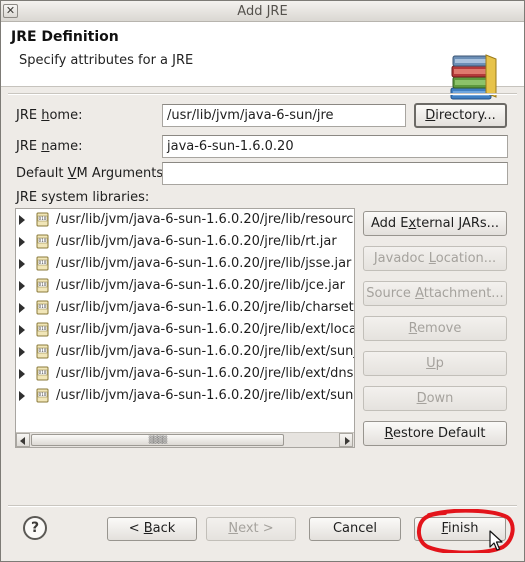 The width and height of the screenshot is (525, 562). What do you see at coordinates (157, 440) in the screenshot?
I see `scrollbar-thumb: ▒▒▒▒` at bounding box center [157, 440].